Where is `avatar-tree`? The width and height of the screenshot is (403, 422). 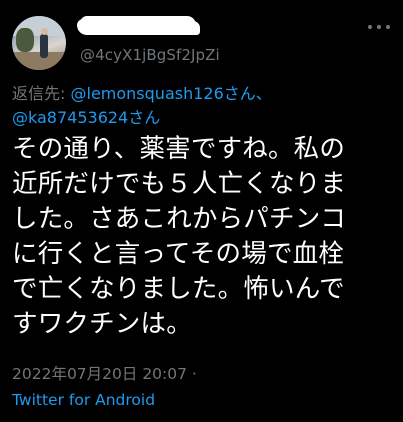
avatar-tree is located at coordinates (25, 40).